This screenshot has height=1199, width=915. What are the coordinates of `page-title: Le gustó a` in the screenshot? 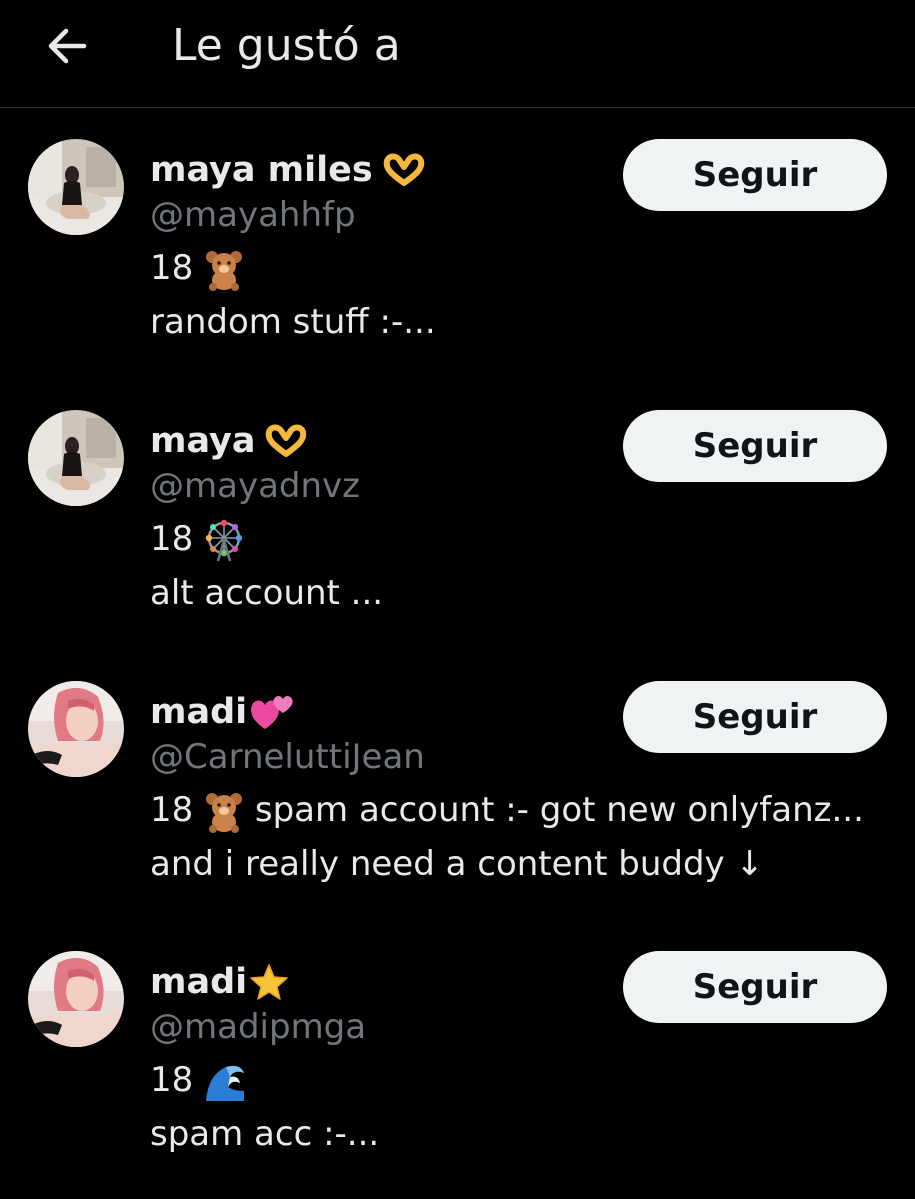 It's located at (286, 45).